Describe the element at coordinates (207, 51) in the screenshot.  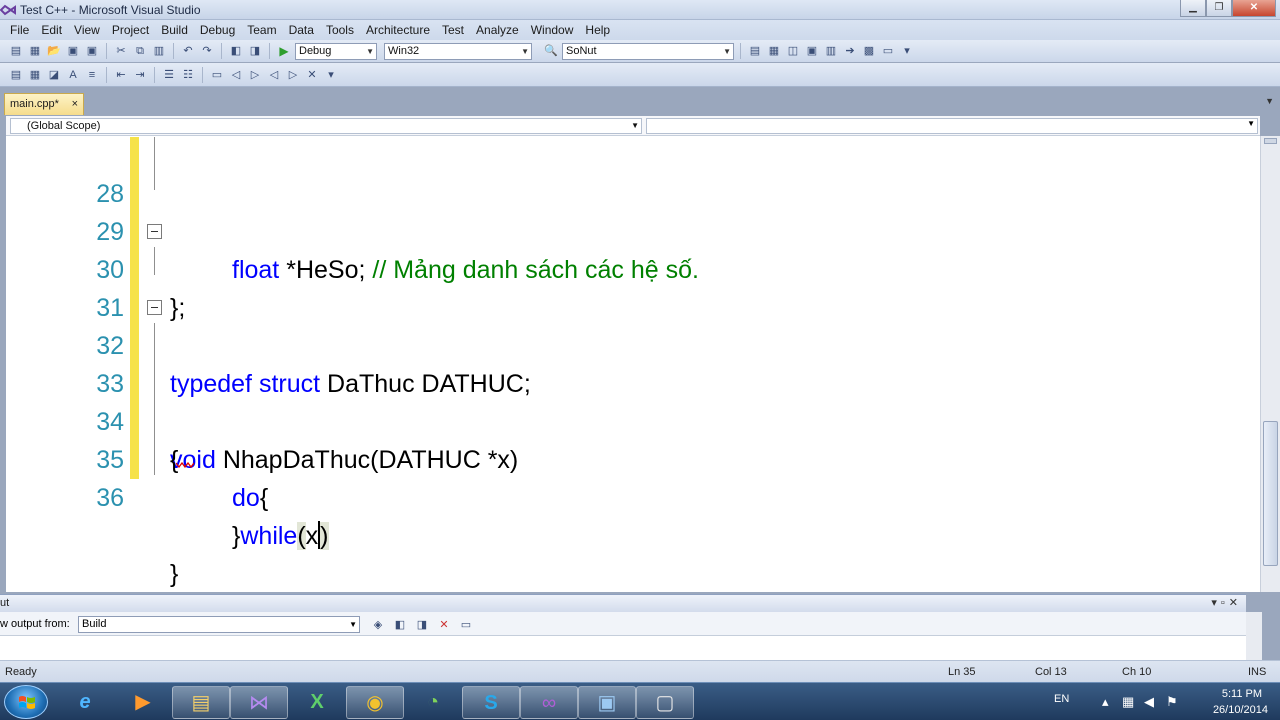
I see `redo-icon: ↷` at that location.